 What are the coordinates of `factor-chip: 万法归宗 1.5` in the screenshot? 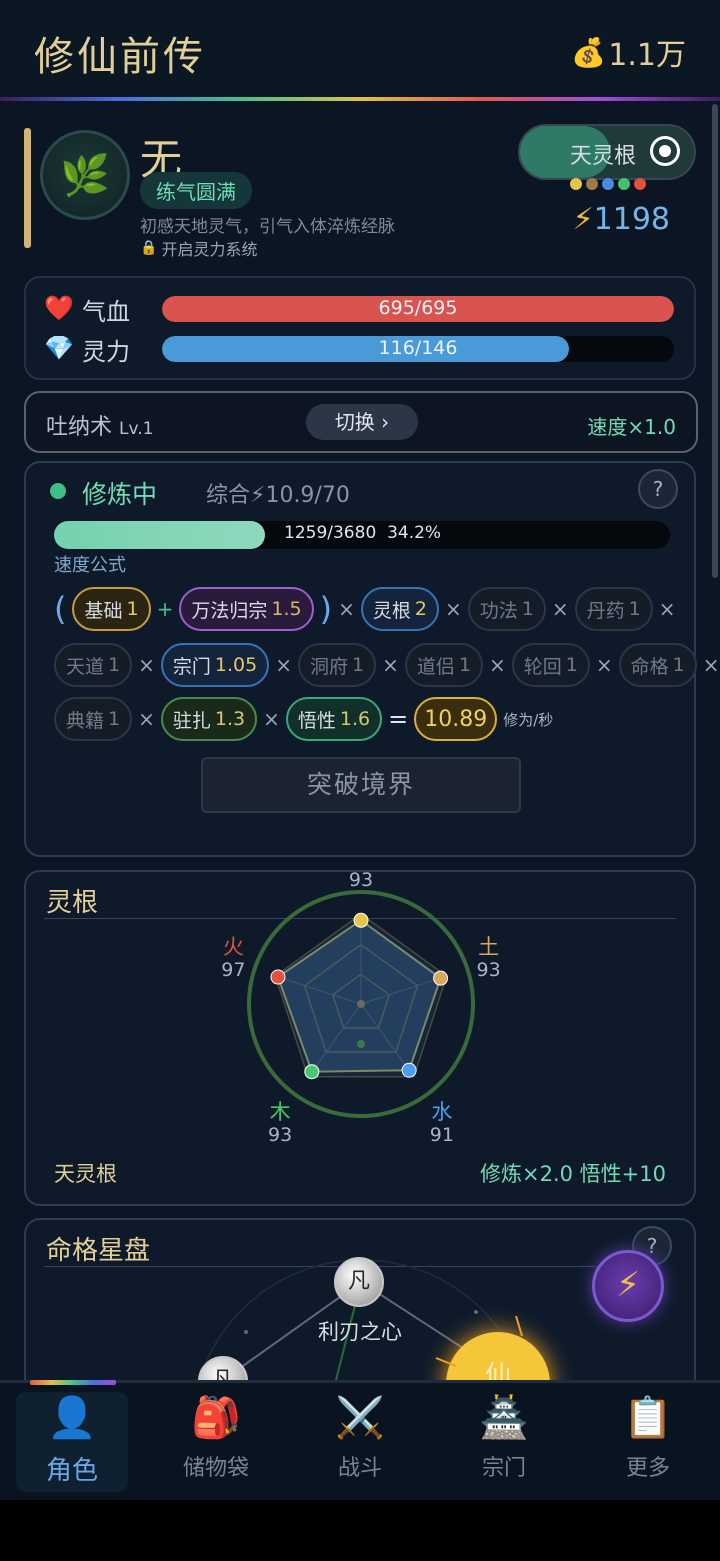 It's located at (246, 609).